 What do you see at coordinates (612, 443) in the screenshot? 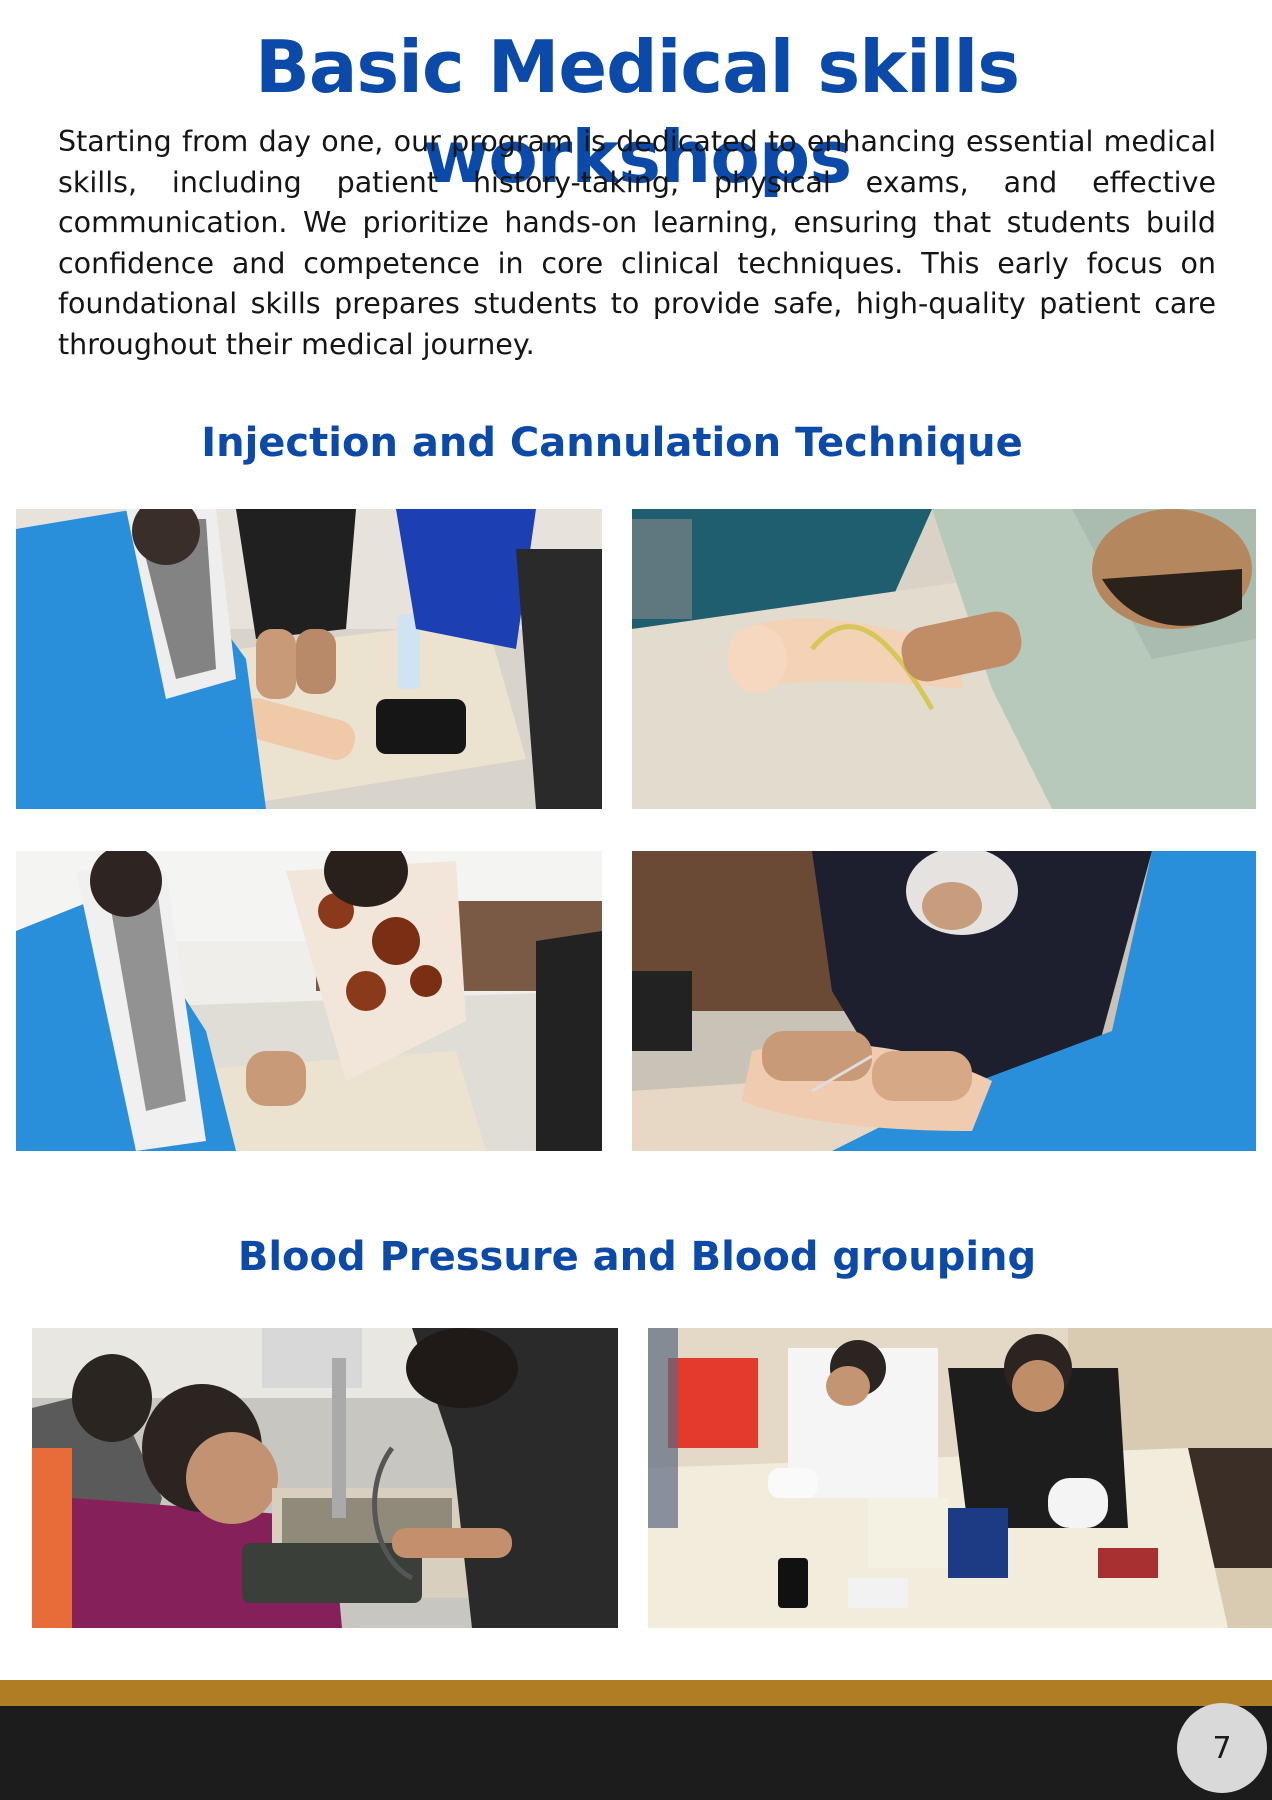
I see `section-title-injection: Injection and Cannulation Technique` at bounding box center [612, 443].